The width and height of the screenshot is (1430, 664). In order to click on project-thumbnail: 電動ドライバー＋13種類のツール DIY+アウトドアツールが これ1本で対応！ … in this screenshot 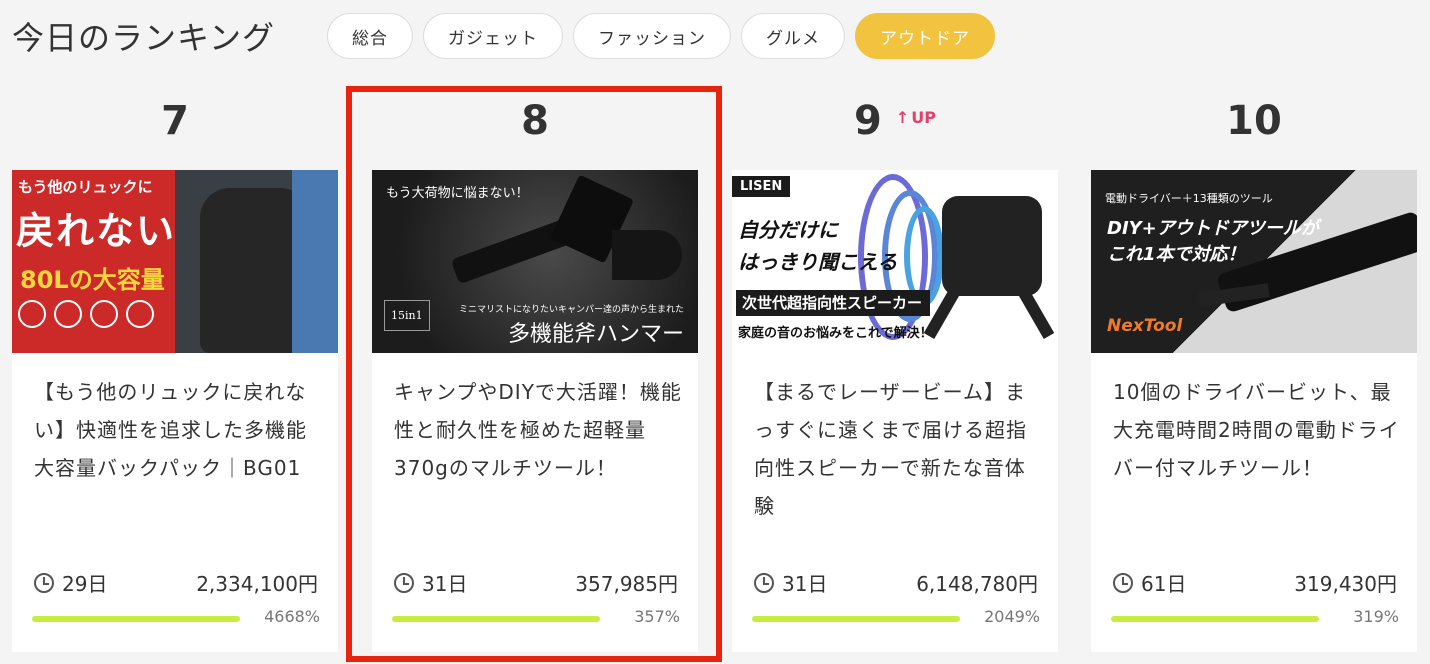, I will do `click(1254, 261)`.